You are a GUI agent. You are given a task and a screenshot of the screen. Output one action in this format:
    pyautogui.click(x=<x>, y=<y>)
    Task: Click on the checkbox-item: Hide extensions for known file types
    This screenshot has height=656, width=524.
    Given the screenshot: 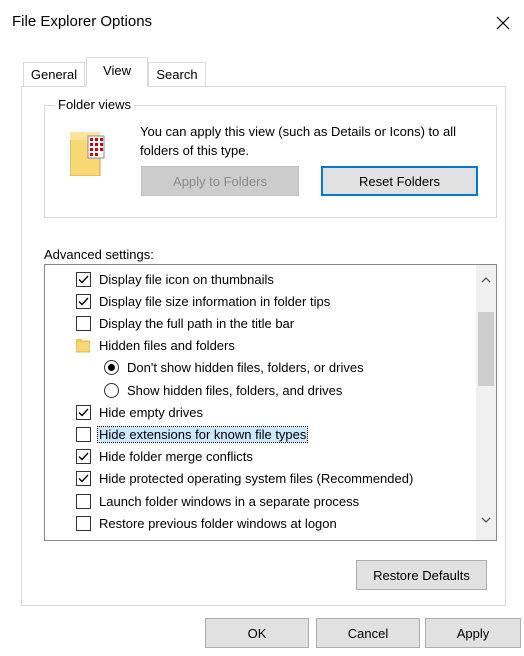 What is the action you would take?
    pyautogui.click(x=192, y=434)
    